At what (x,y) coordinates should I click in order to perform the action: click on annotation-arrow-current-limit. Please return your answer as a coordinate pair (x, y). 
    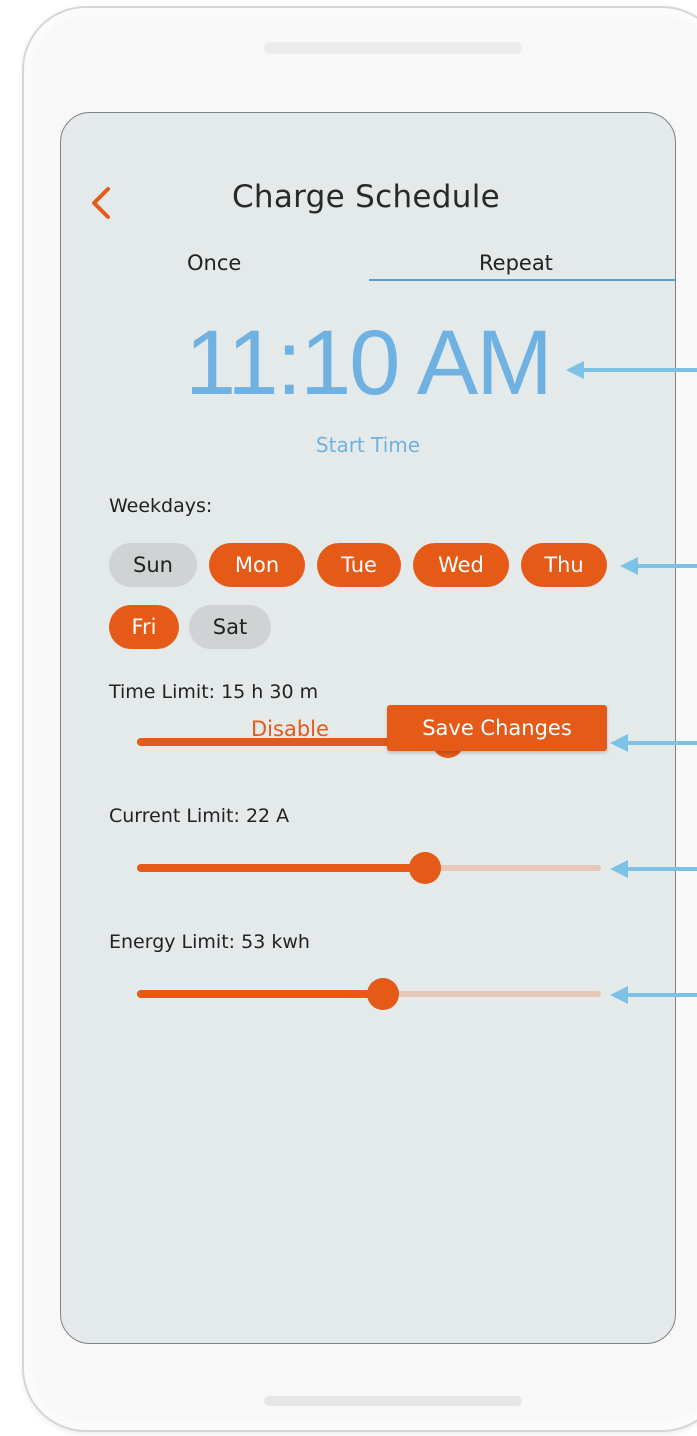
    Looking at the image, I should click on (653, 869).